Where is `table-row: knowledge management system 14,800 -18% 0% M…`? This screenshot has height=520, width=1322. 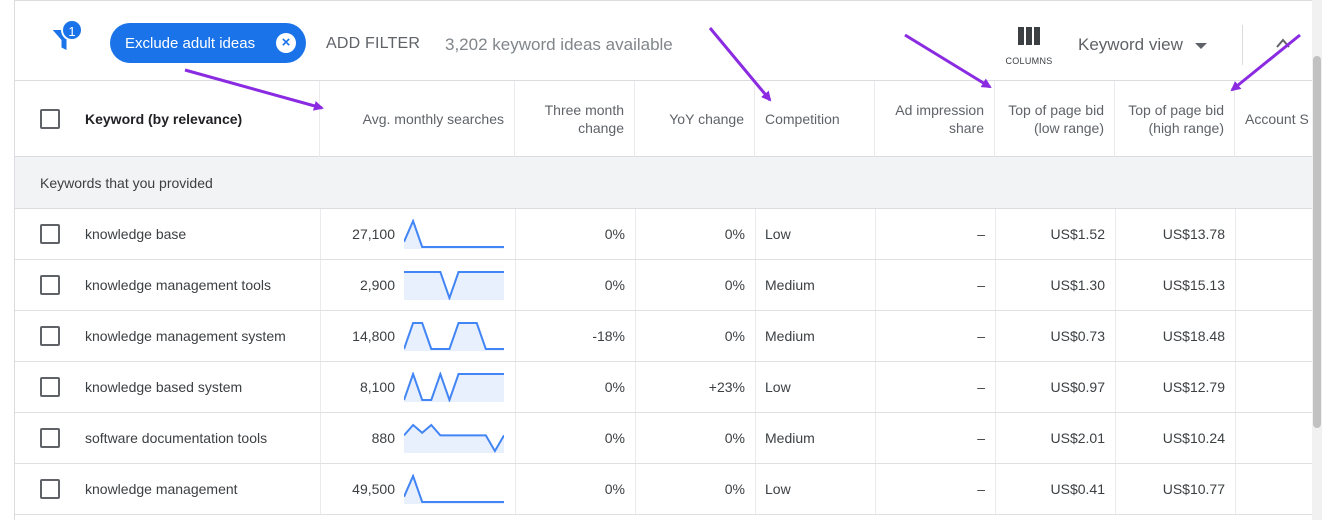
table-row: knowledge management system 14,800 -18% 0% M… is located at coordinates (663, 336).